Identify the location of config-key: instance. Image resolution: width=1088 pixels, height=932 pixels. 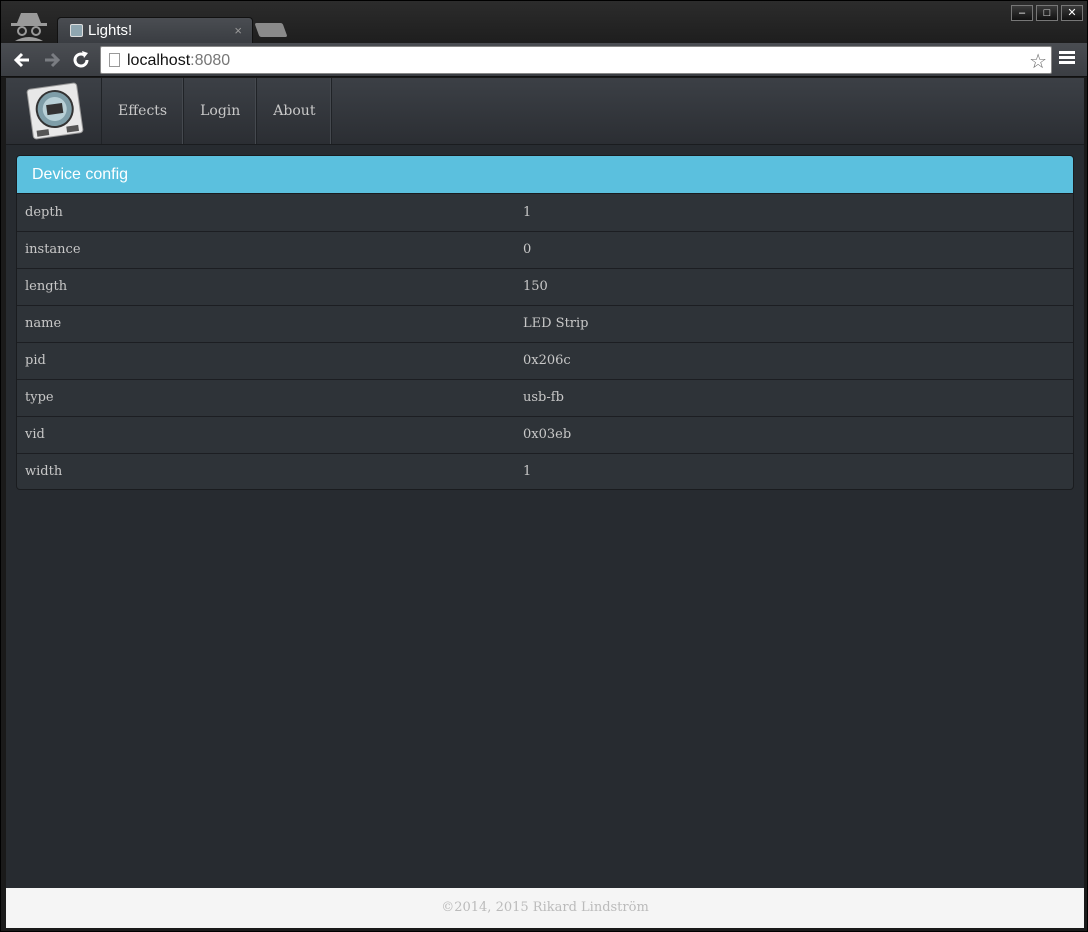
(266, 249).